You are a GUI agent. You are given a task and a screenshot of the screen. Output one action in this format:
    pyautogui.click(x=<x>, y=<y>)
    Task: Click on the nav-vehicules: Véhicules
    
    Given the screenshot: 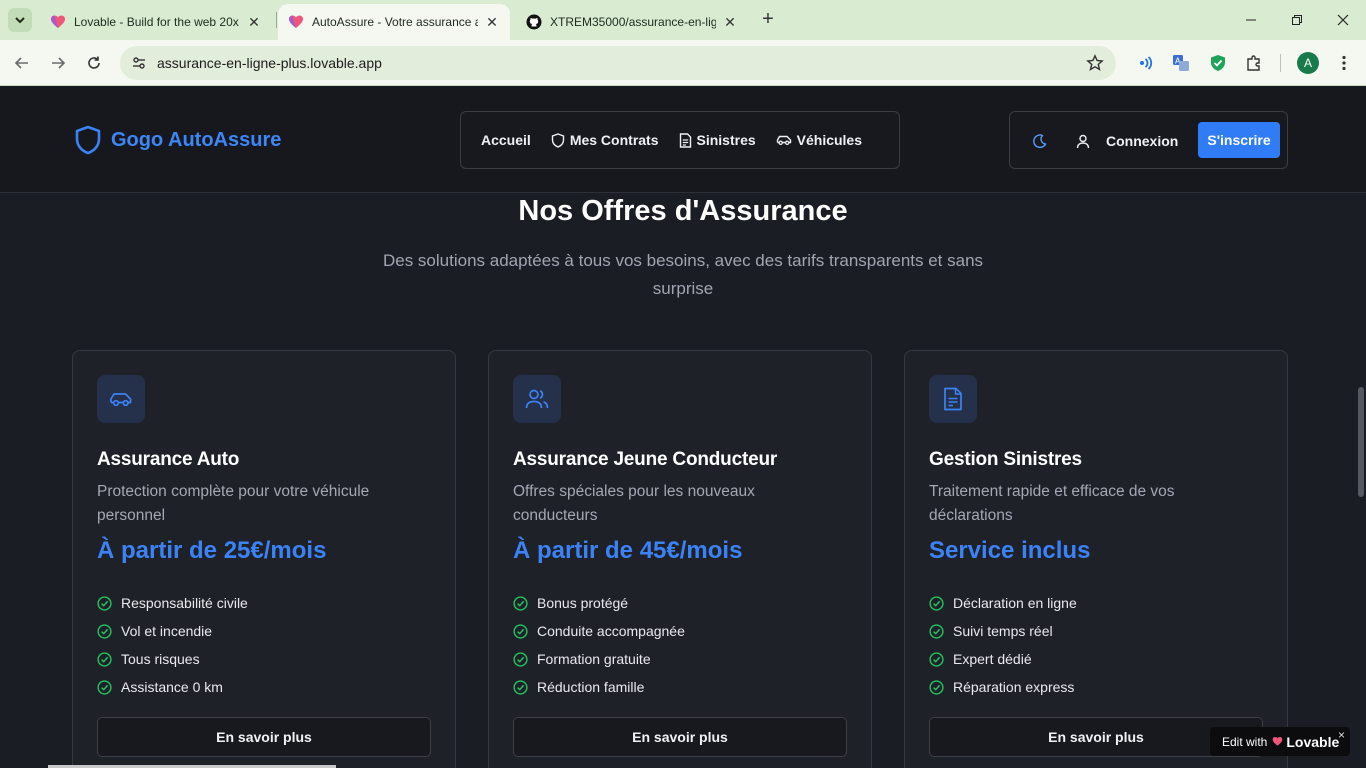 What is the action you would take?
    pyautogui.click(x=819, y=140)
    